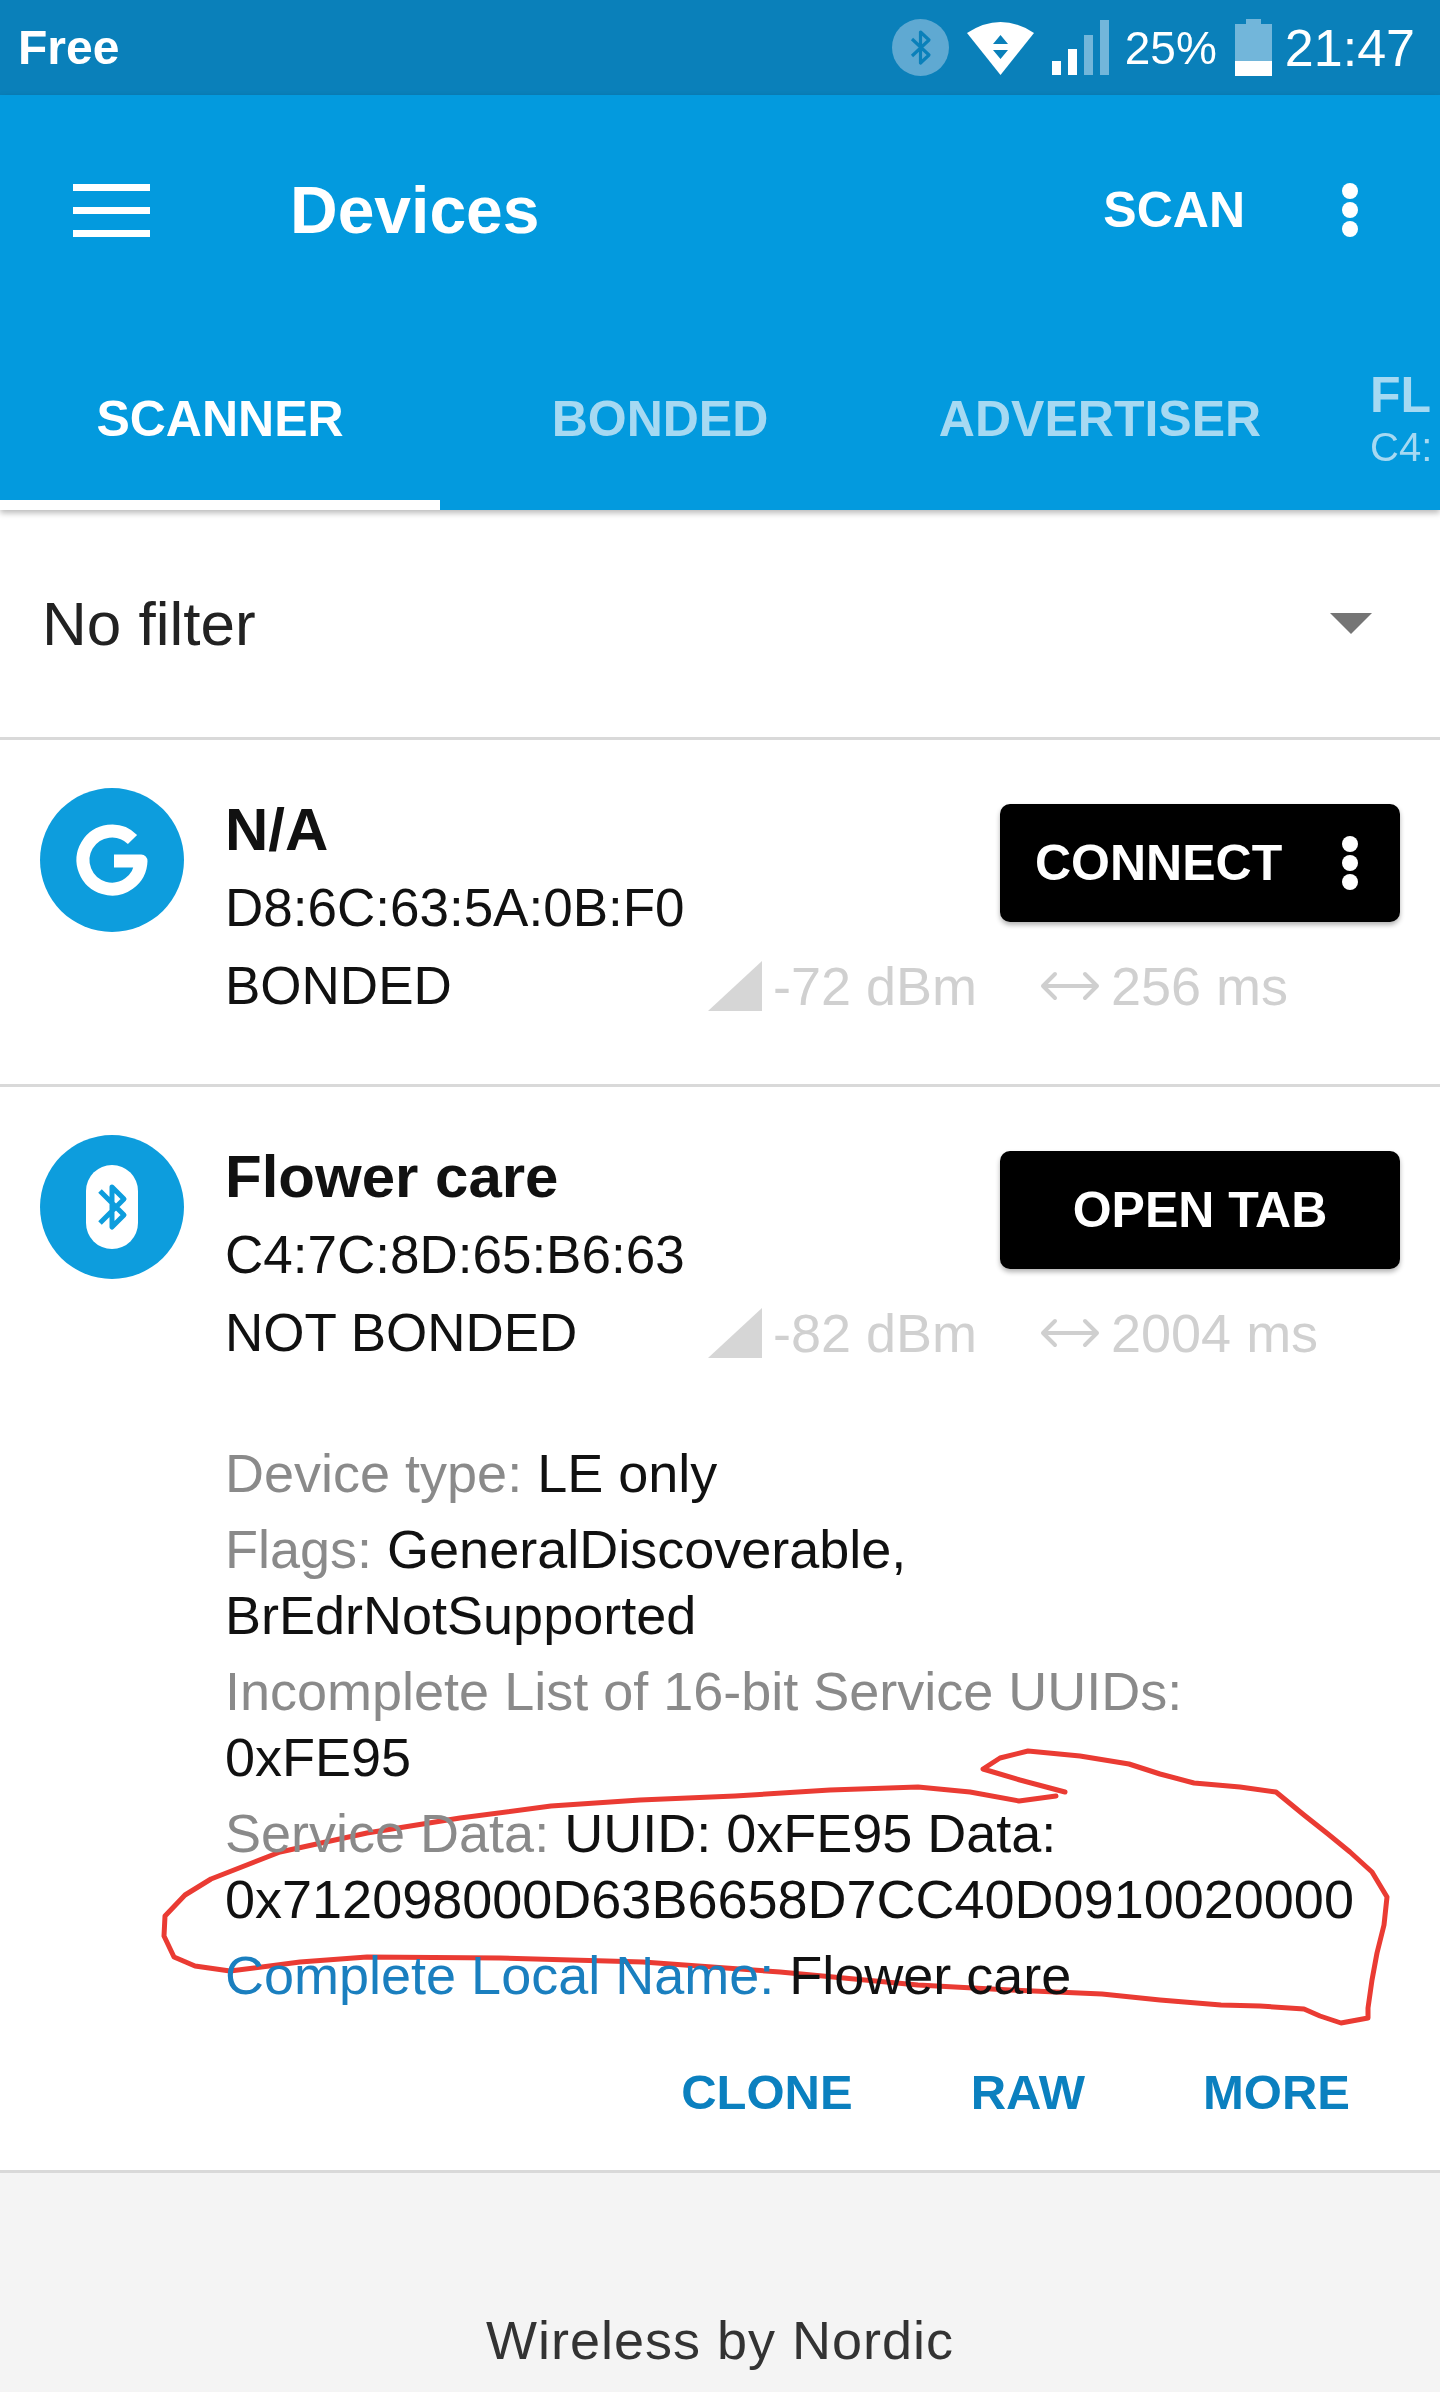  What do you see at coordinates (1253, 47) in the screenshot?
I see `battery-icon` at bounding box center [1253, 47].